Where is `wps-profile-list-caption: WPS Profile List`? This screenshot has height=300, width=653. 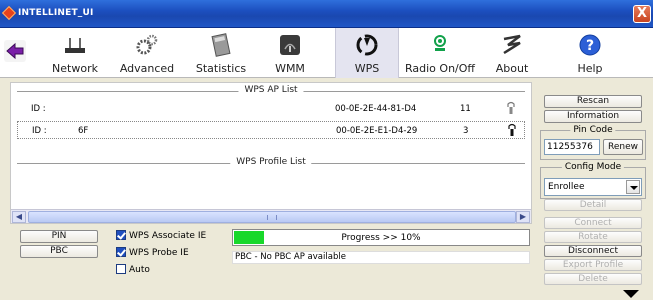 wps-profile-list-caption: WPS Profile List is located at coordinates (271, 162).